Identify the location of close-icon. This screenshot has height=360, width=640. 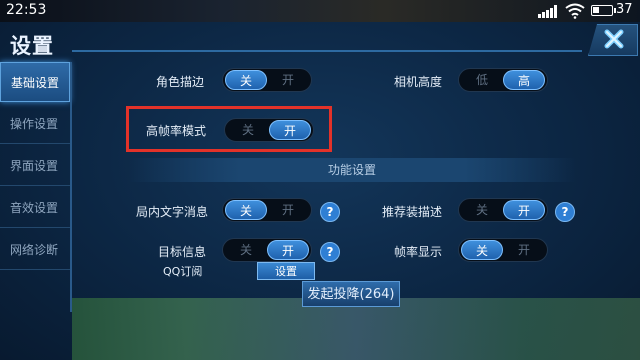
(614, 39).